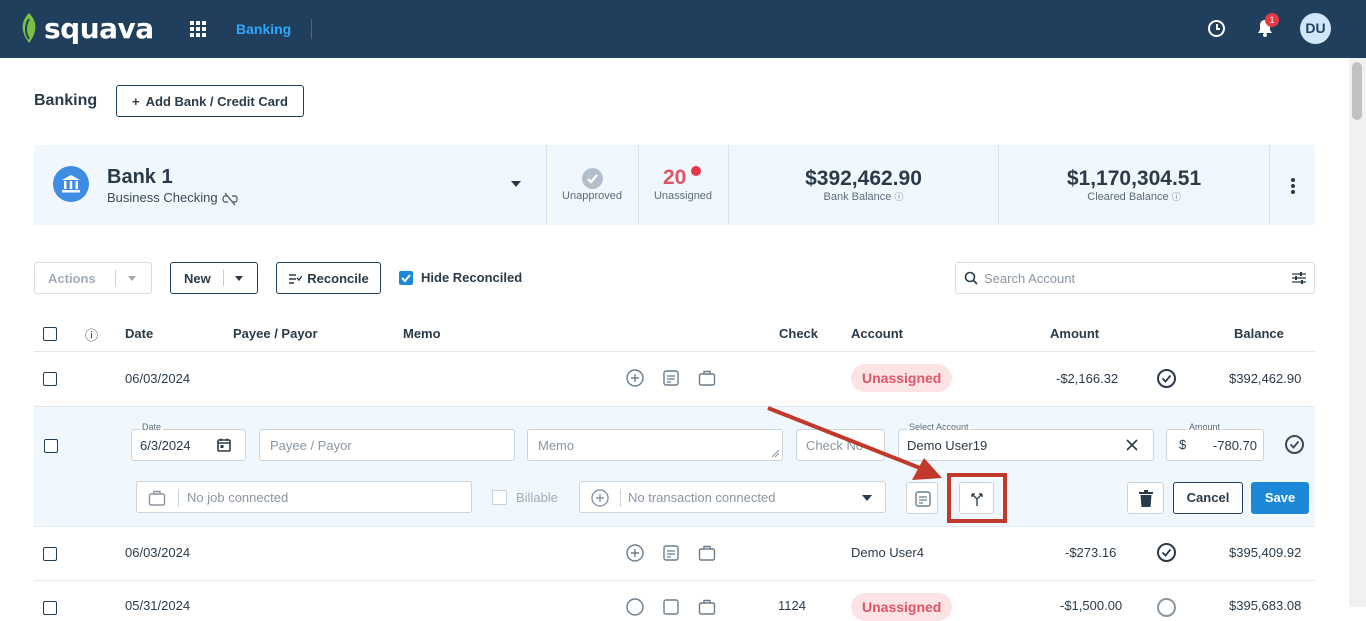  What do you see at coordinates (86, 28) in the screenshot?
I see `squava-logo: squava` at bounding box center [86, 28].